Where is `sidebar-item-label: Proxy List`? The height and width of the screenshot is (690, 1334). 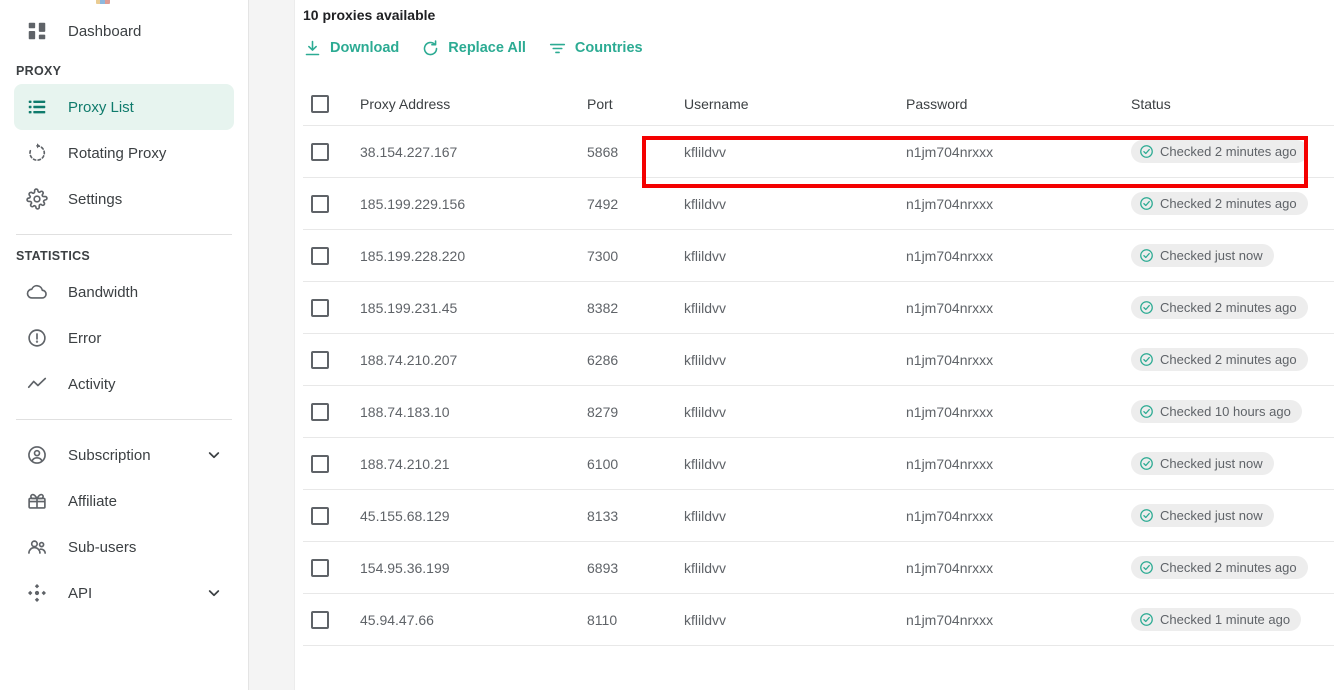
sidebar-item-label: Proxy List is located at coordinates (101, 107).